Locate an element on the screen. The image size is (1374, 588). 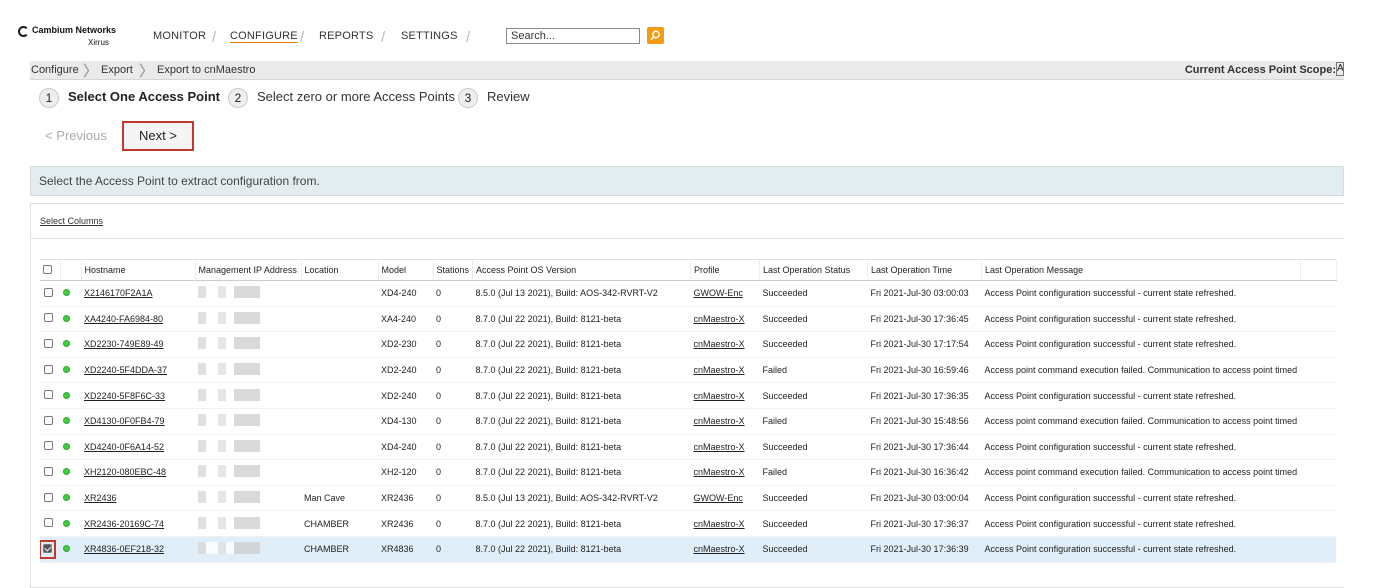
column-header-os-version: Access Point OS Version is located at coordinates (582, 270).